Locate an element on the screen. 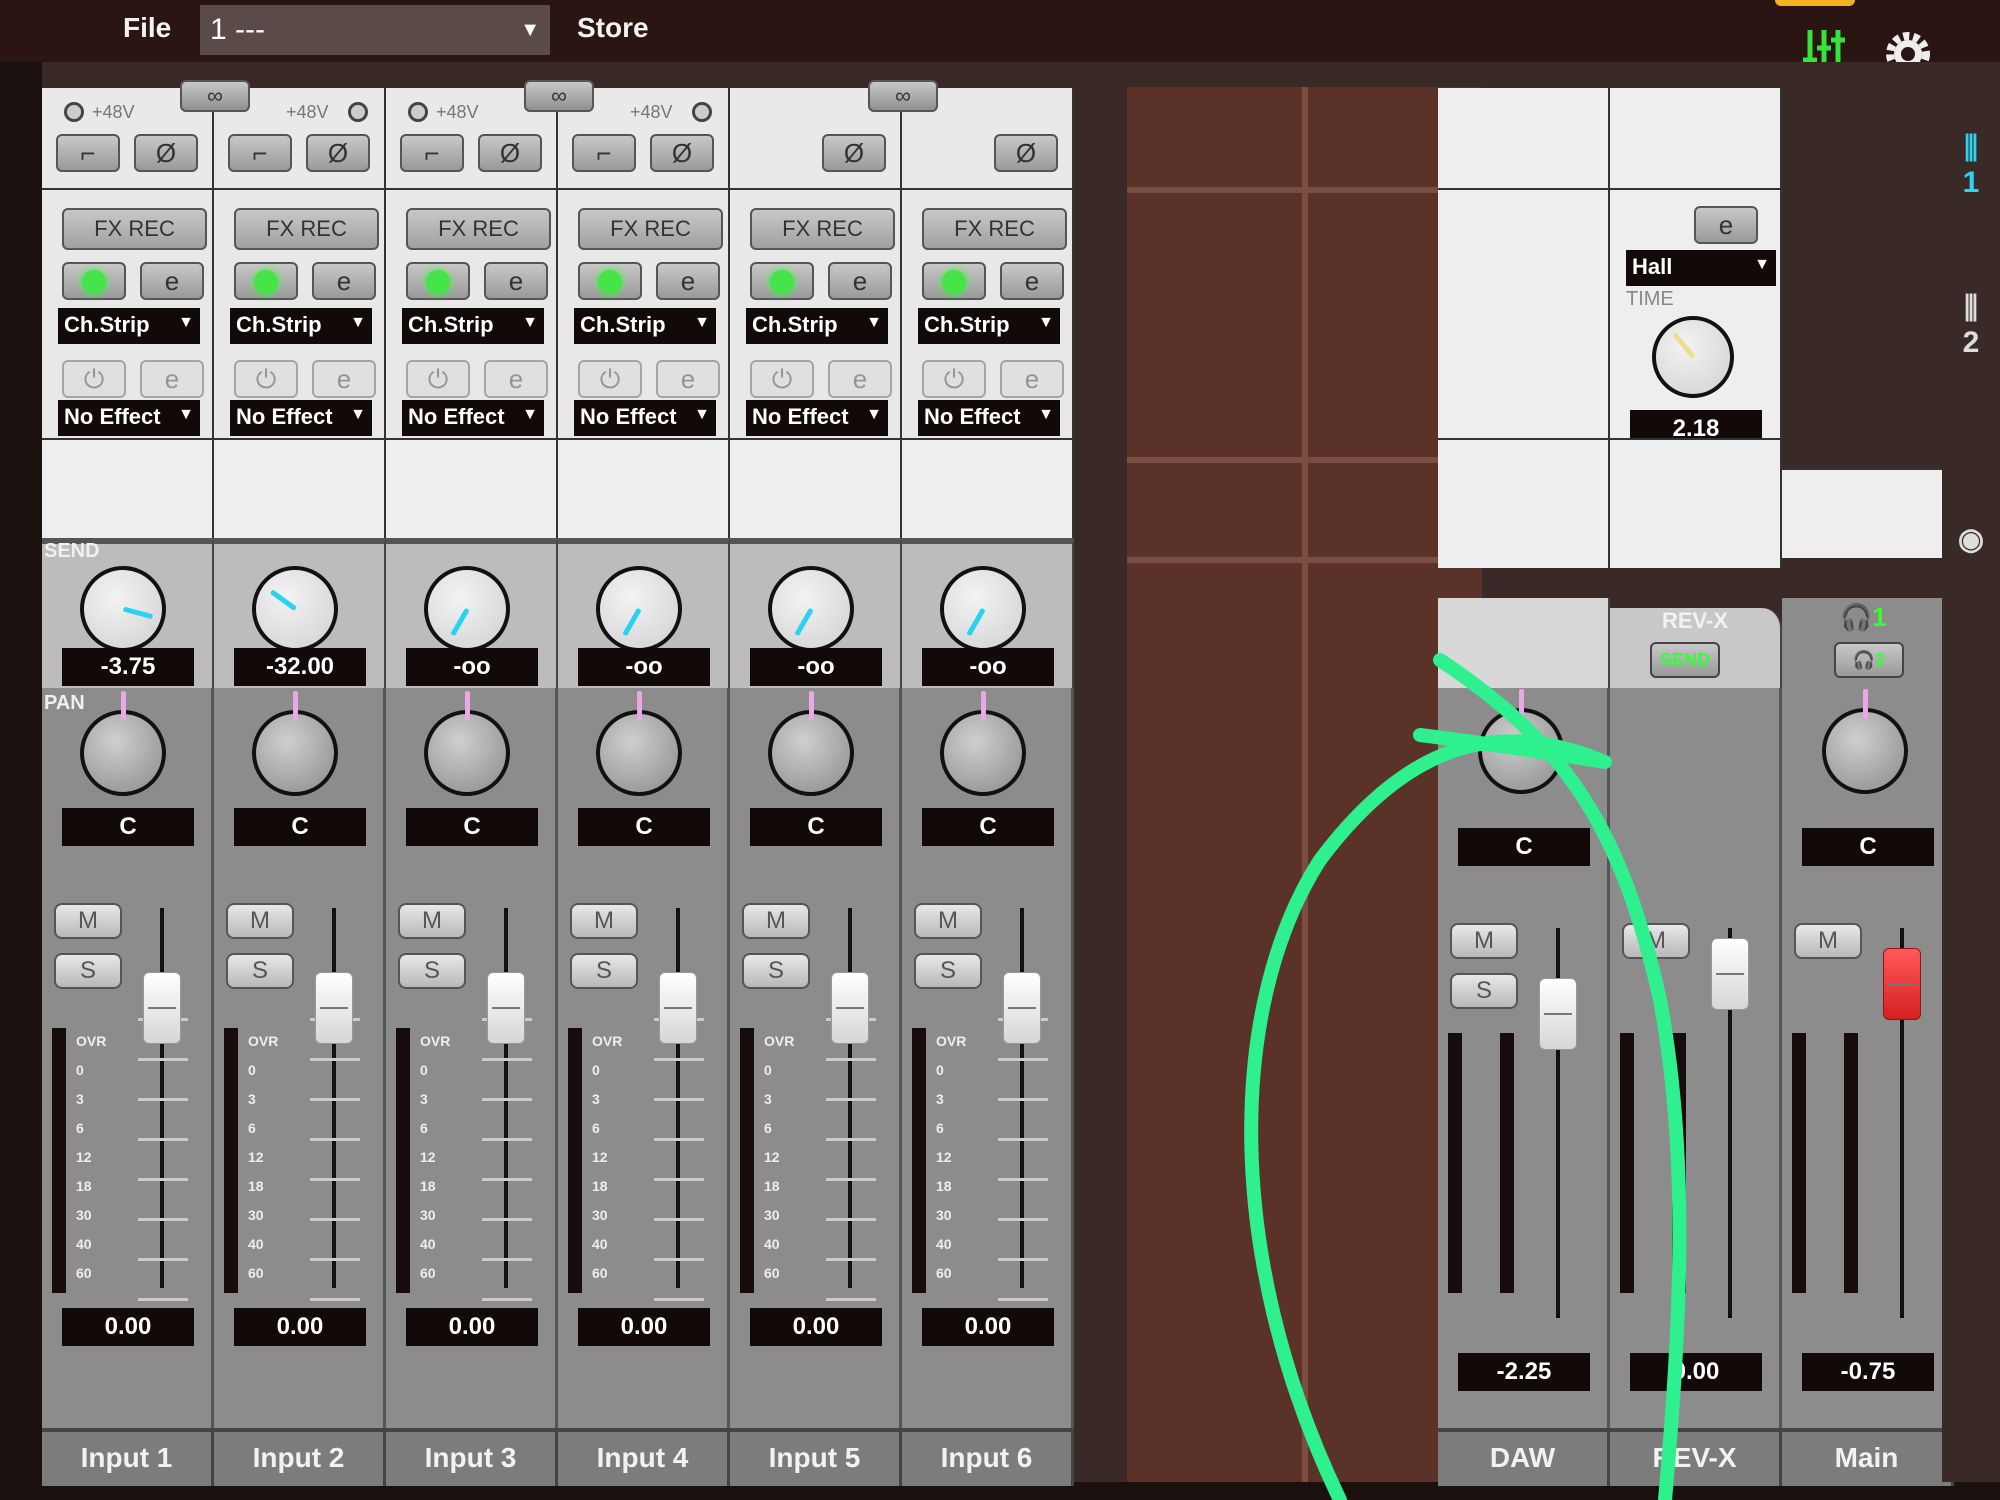  reverb-time-knob is located at coordinates (1693, 357).